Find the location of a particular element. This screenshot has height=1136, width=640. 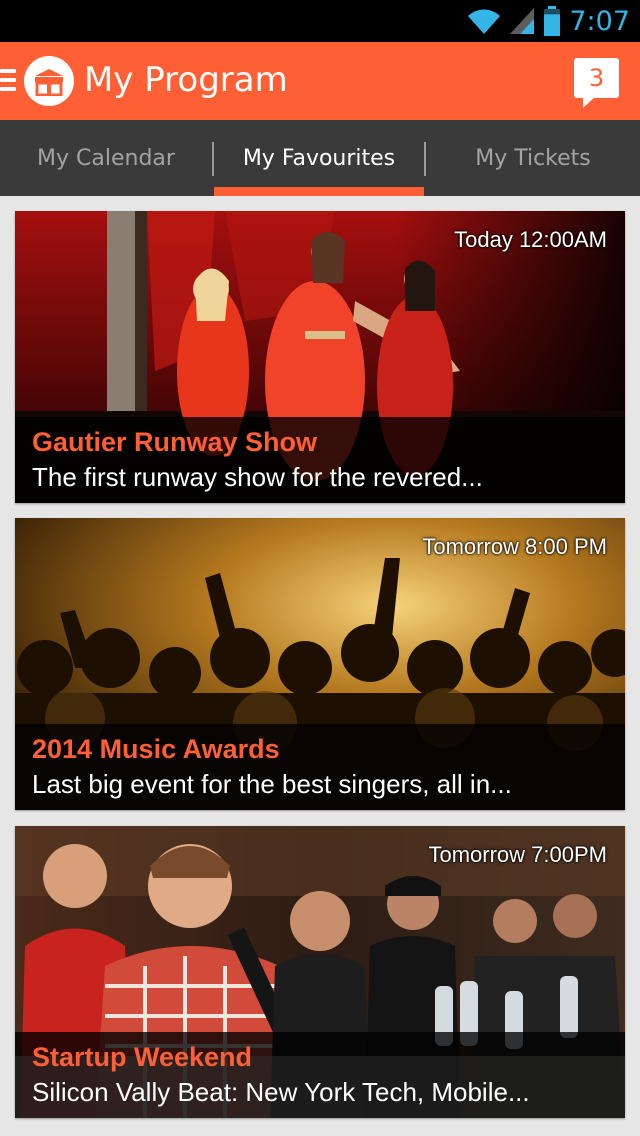

tab-label: My Calendar is located at coordinates (106, 158).